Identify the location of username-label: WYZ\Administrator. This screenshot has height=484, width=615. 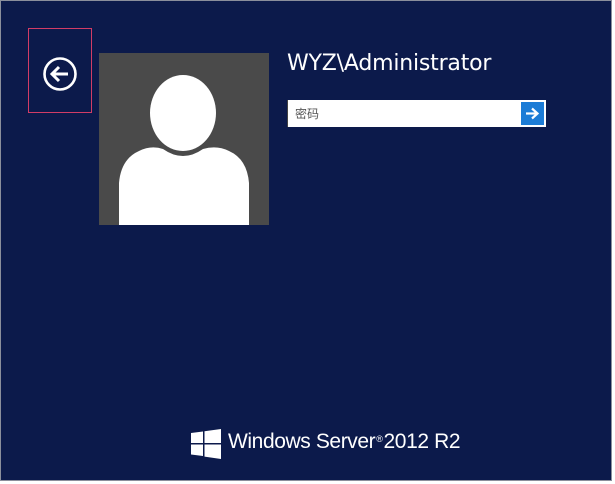
(389, 63).